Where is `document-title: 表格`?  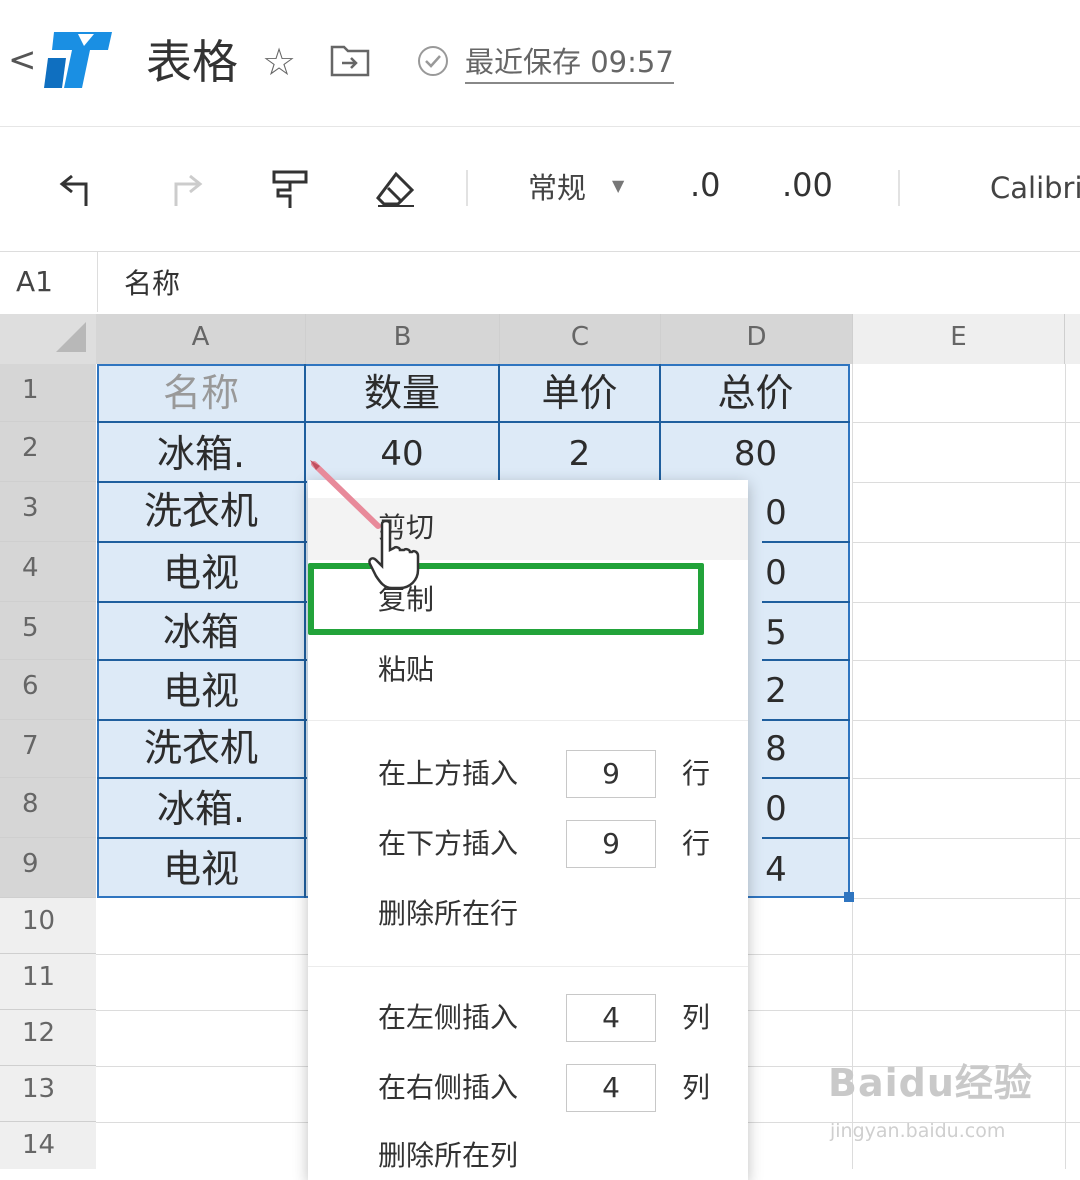
document-title: 表格 is located at coordinates (192, 62).